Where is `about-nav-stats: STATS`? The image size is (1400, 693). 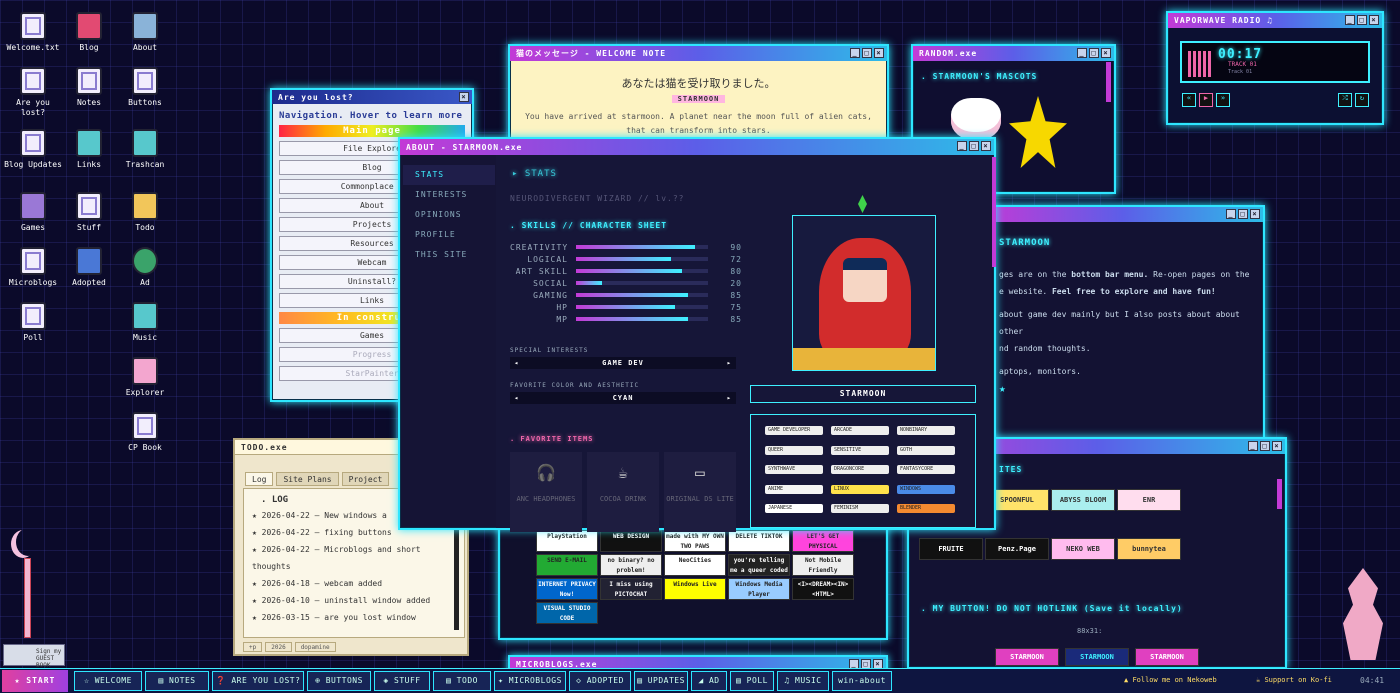
about-nav-stats: STATS is located at coordinates (449, 175).